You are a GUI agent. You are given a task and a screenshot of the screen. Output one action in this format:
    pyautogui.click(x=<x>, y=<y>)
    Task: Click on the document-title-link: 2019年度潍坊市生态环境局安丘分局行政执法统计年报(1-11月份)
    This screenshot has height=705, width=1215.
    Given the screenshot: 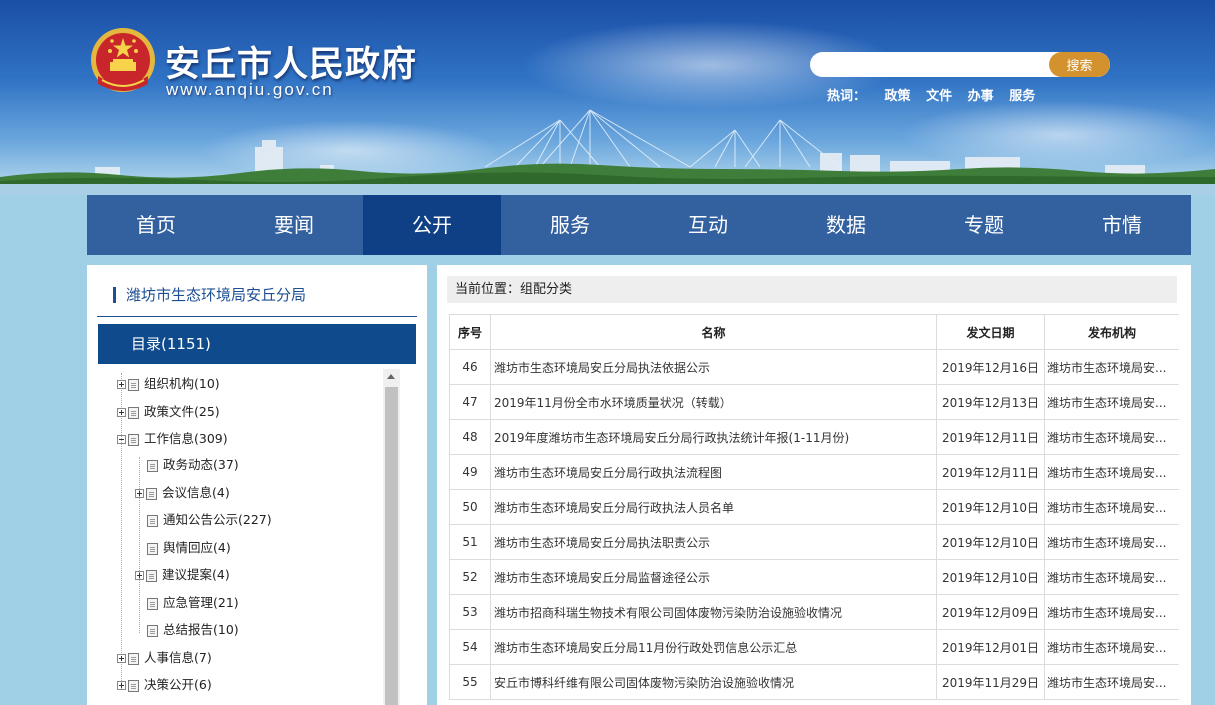 What is the action you would take?
    pyautogui.click(x=713, y=437)
    